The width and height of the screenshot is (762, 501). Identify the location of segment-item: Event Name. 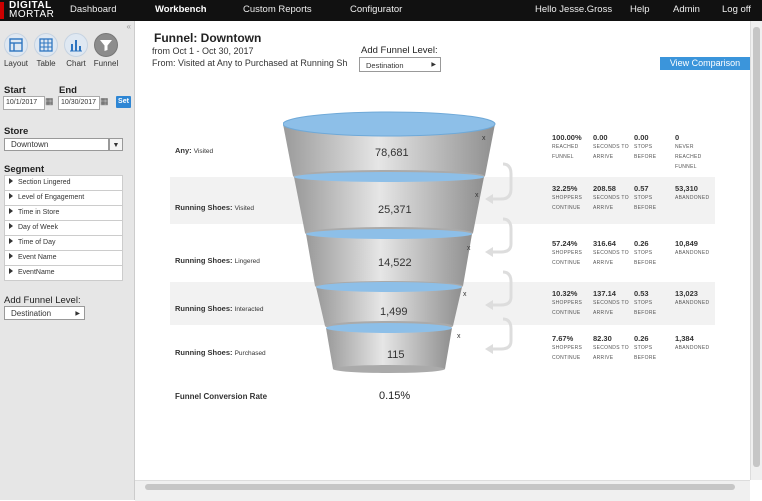
(63, 258).